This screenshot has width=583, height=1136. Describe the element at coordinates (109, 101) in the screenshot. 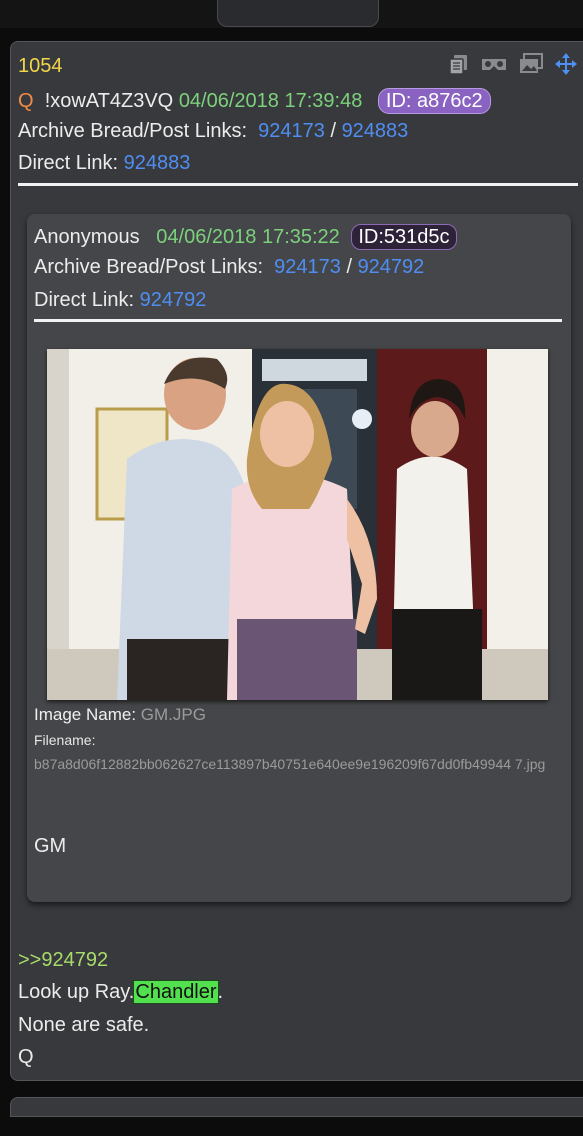

I see `tripcode: !xowAT4Z3VQ` at that location.